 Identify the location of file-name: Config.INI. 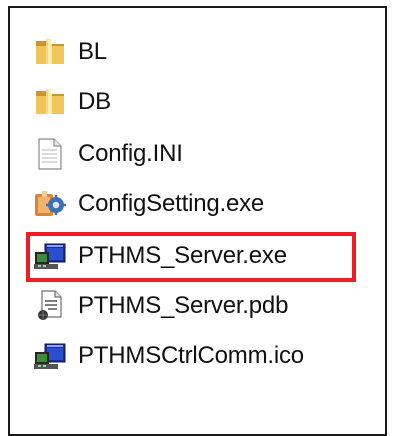
(130, 153).